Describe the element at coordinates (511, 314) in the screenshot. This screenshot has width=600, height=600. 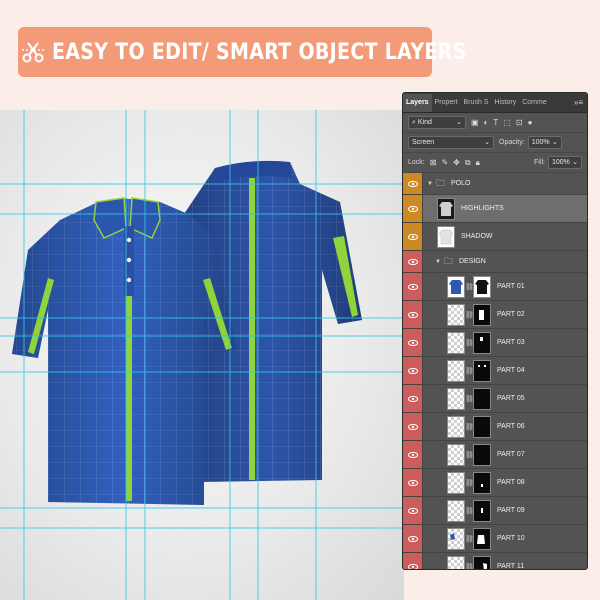
I see `layer-name: PART 02` at that location.